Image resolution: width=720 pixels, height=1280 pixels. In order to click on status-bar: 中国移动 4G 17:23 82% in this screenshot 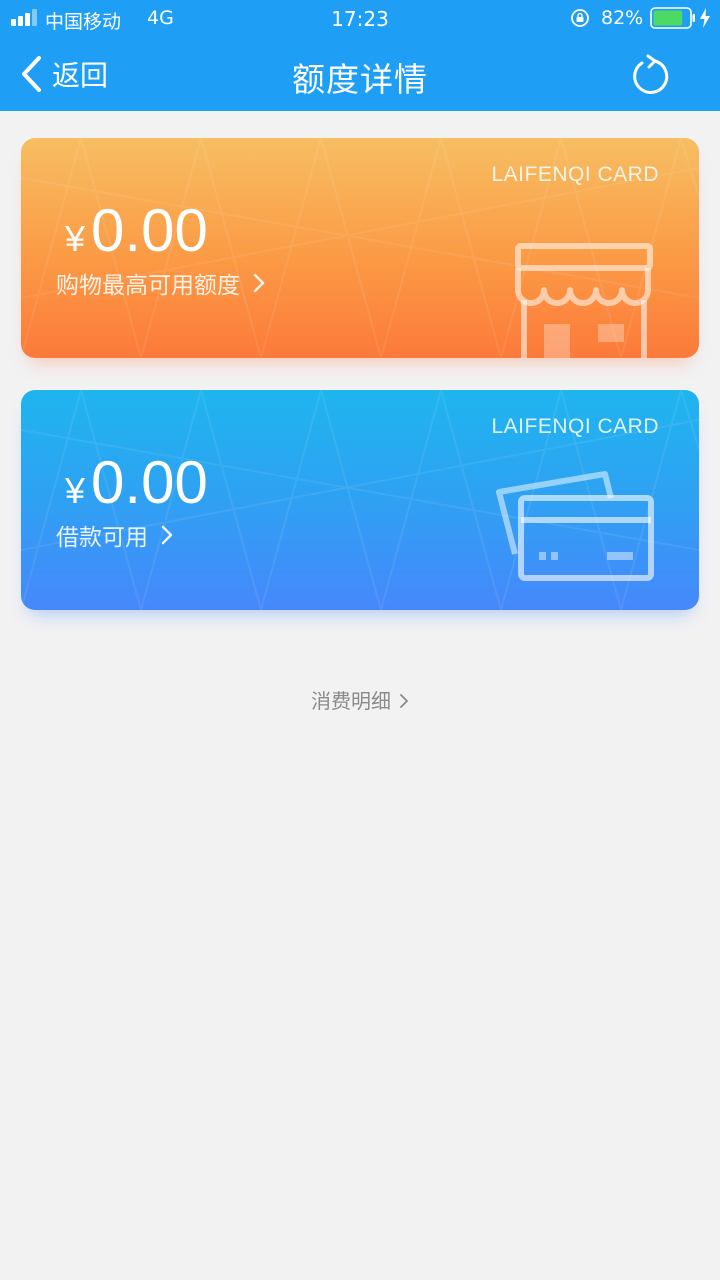, I will do `click(360, 18)`.